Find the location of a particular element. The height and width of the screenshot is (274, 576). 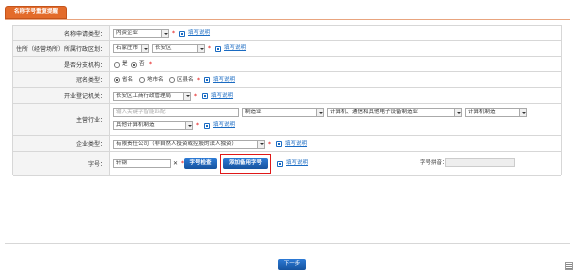

name-type-label: 名称申请类型： is located at coordinates (61, 33).